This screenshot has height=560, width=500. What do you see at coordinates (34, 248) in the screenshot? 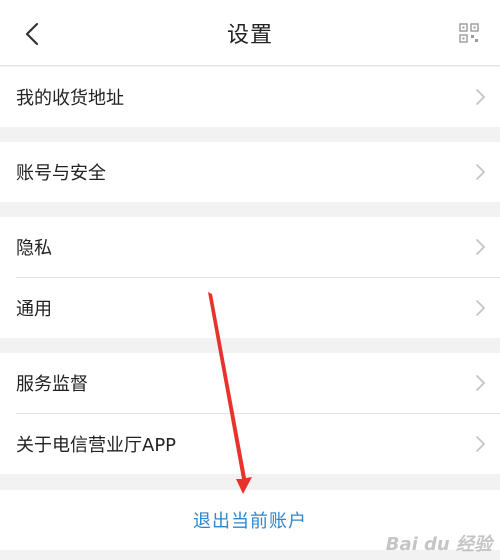
I see `row-label: 隐私` at bounding box center [34, 248].